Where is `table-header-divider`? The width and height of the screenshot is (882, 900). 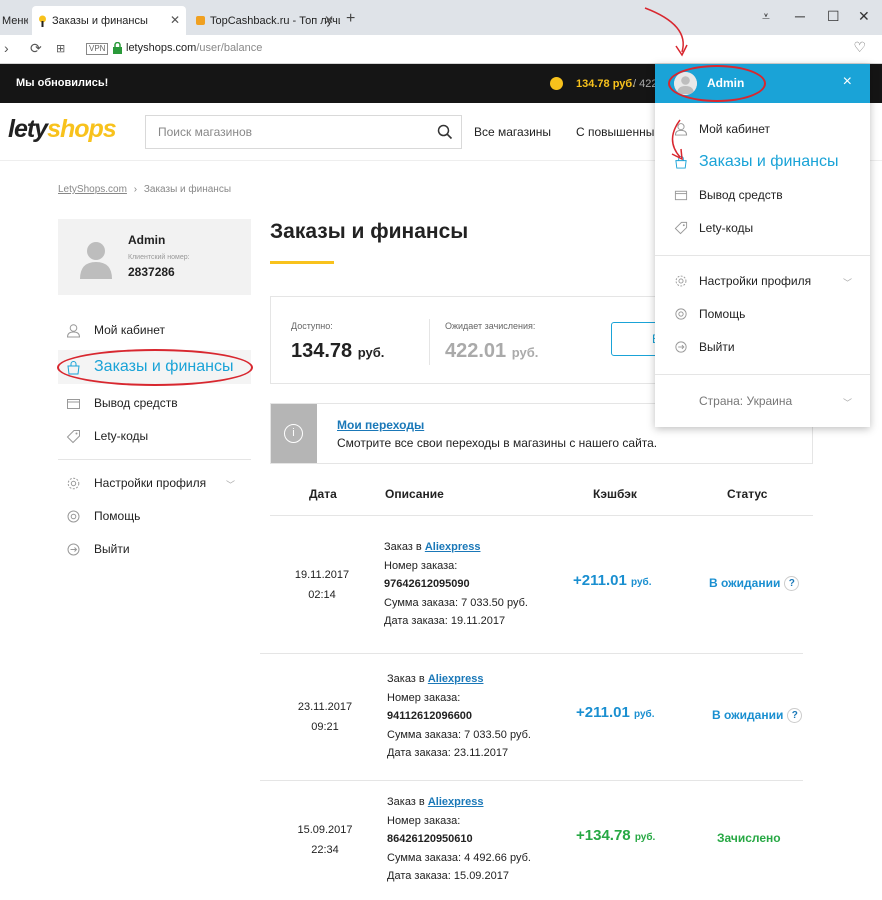 table-header-divider is located at coordinates (541, 515).